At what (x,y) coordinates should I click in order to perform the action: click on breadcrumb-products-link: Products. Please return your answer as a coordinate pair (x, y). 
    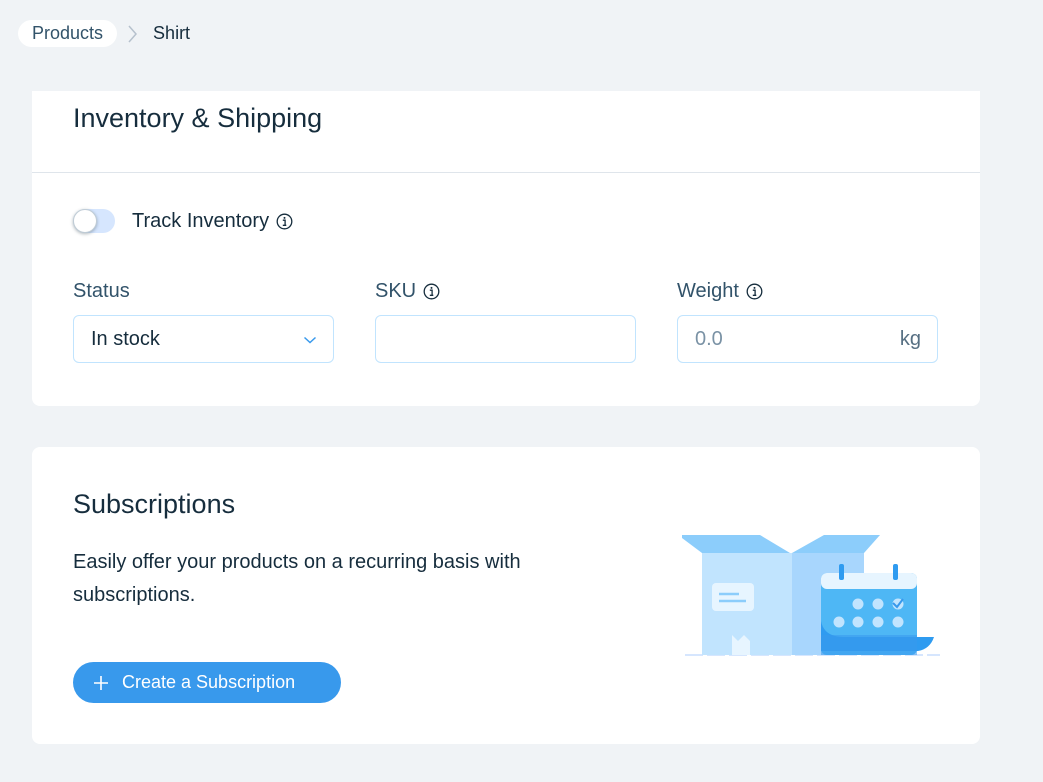
    Looking at the image, I should click on (68, 33).